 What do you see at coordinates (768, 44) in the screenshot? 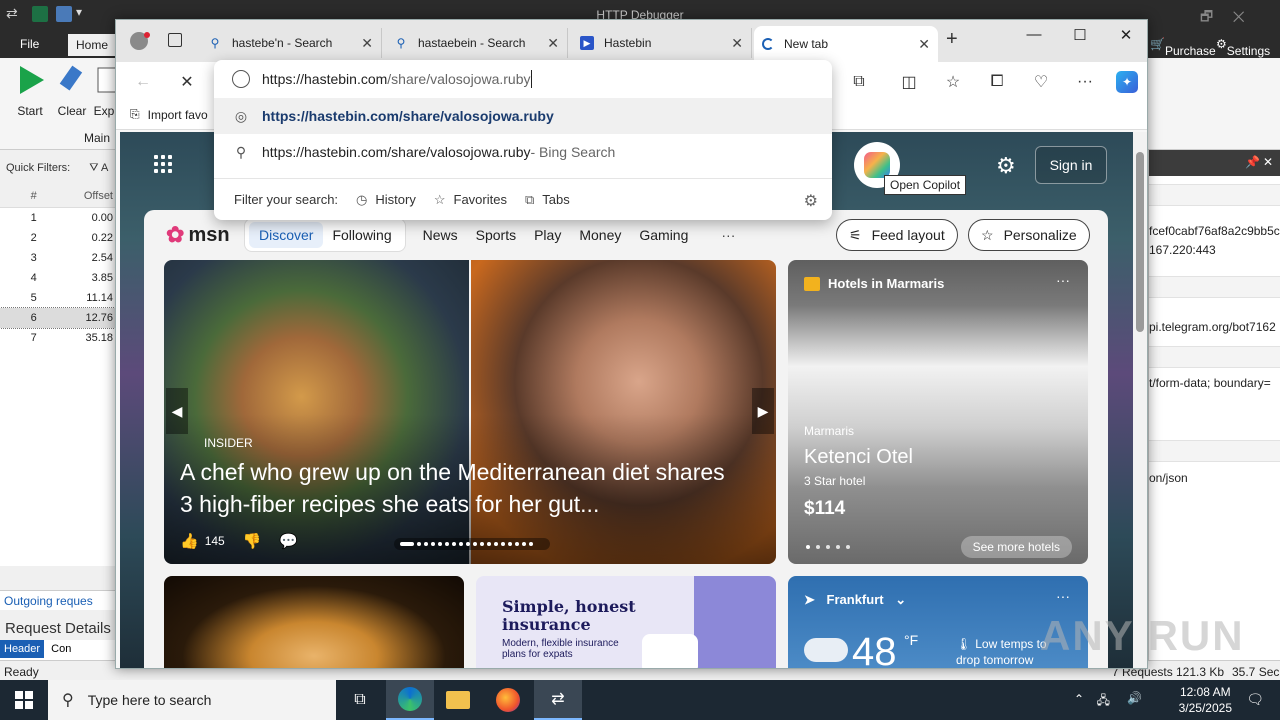
I see `loading-spinner-icon` at bounding box center [768, 44].